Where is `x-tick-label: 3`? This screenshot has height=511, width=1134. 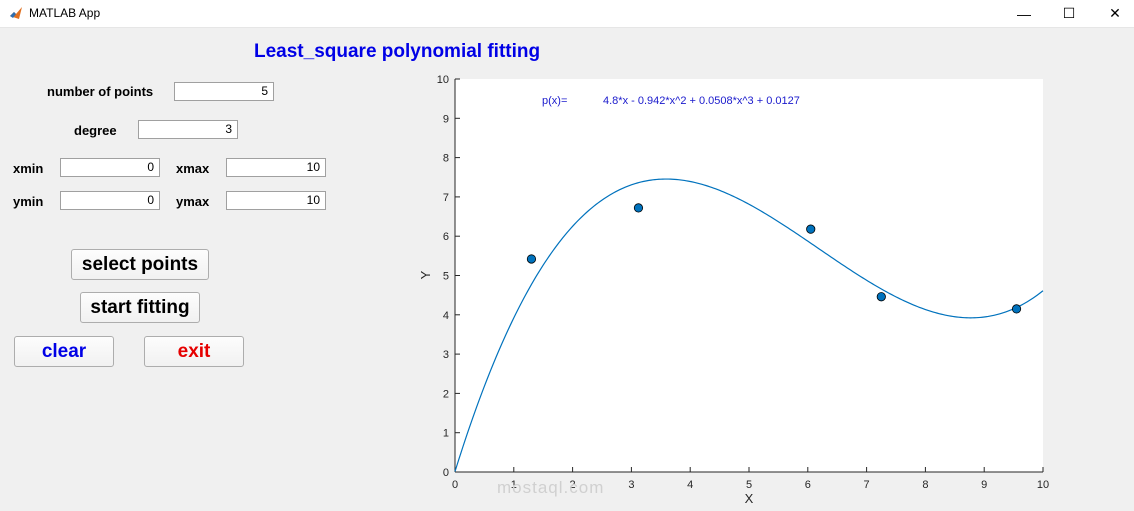 x-tick-label: 3 is located at coordinates (631, 485).